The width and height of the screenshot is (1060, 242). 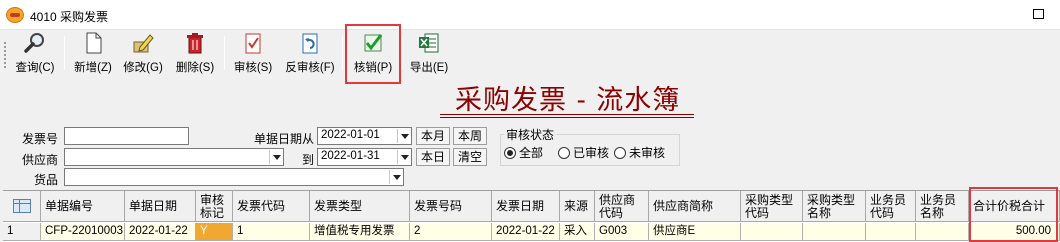 I want to click on date-to-value: 2022-01-31, so click(x=350, y=156).